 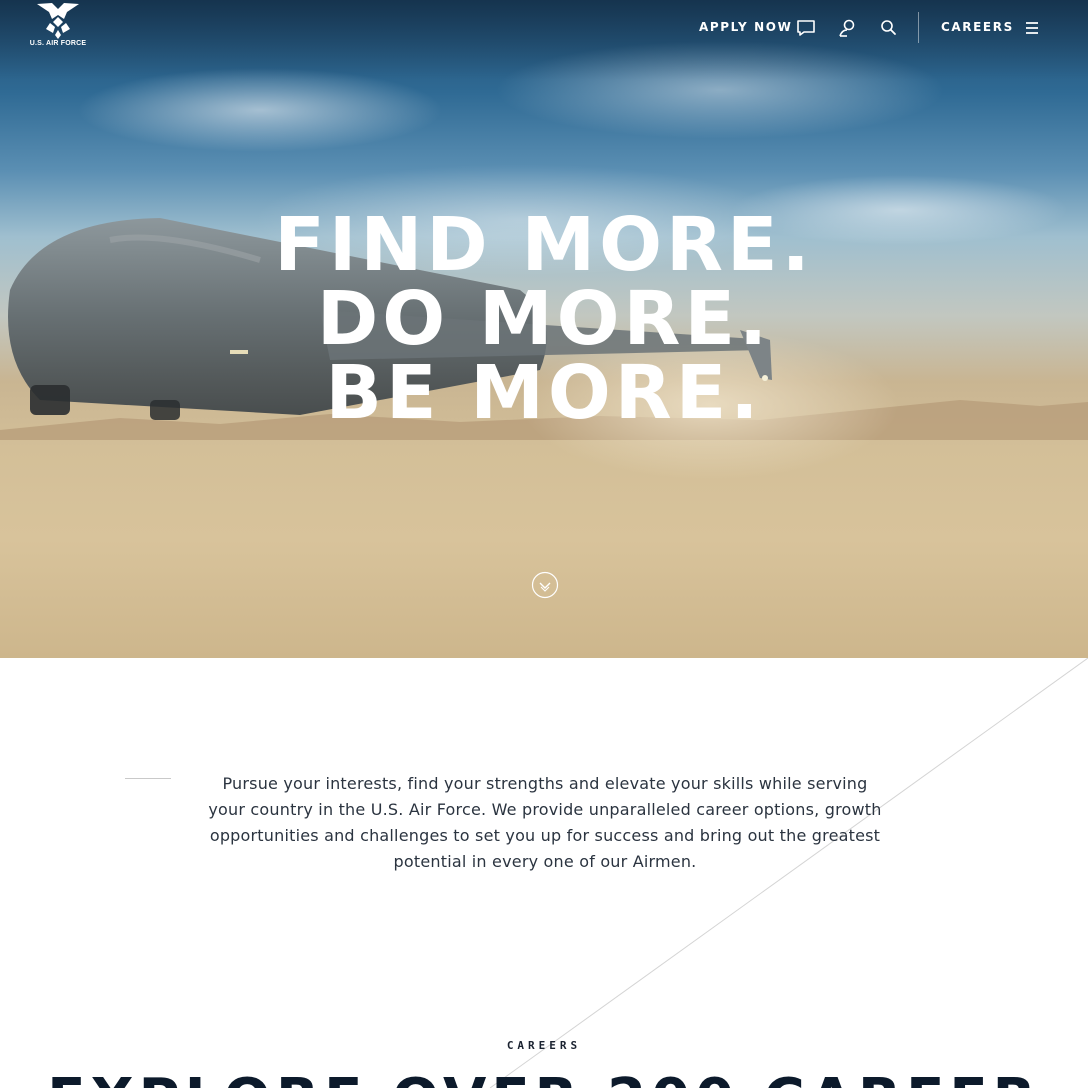 What do you see at coordinates (1032, 28) in the screenshot?
I see `hamburger-menu-icon` at bounding box center [1032, 28].